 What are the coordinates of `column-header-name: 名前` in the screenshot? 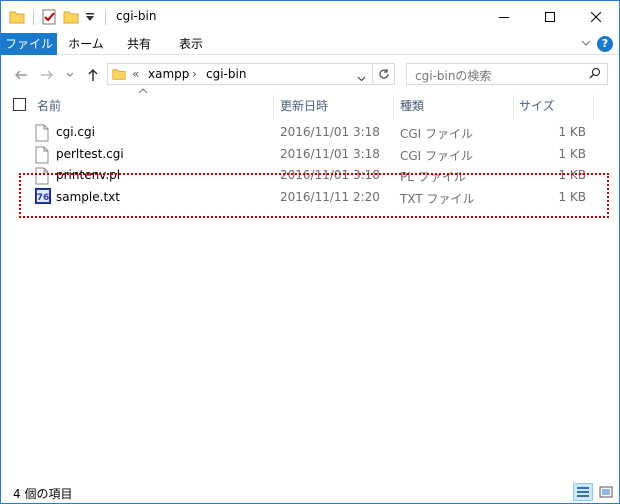 It's located at (49, 105).